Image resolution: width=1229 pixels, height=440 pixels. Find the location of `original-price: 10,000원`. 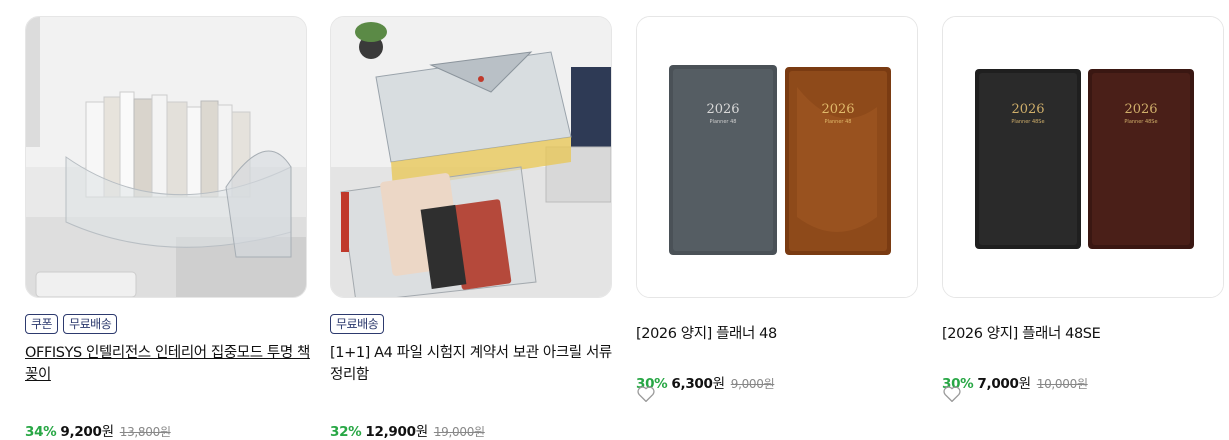

original-price: 10,000원 is located at coordinates (1062, 384).